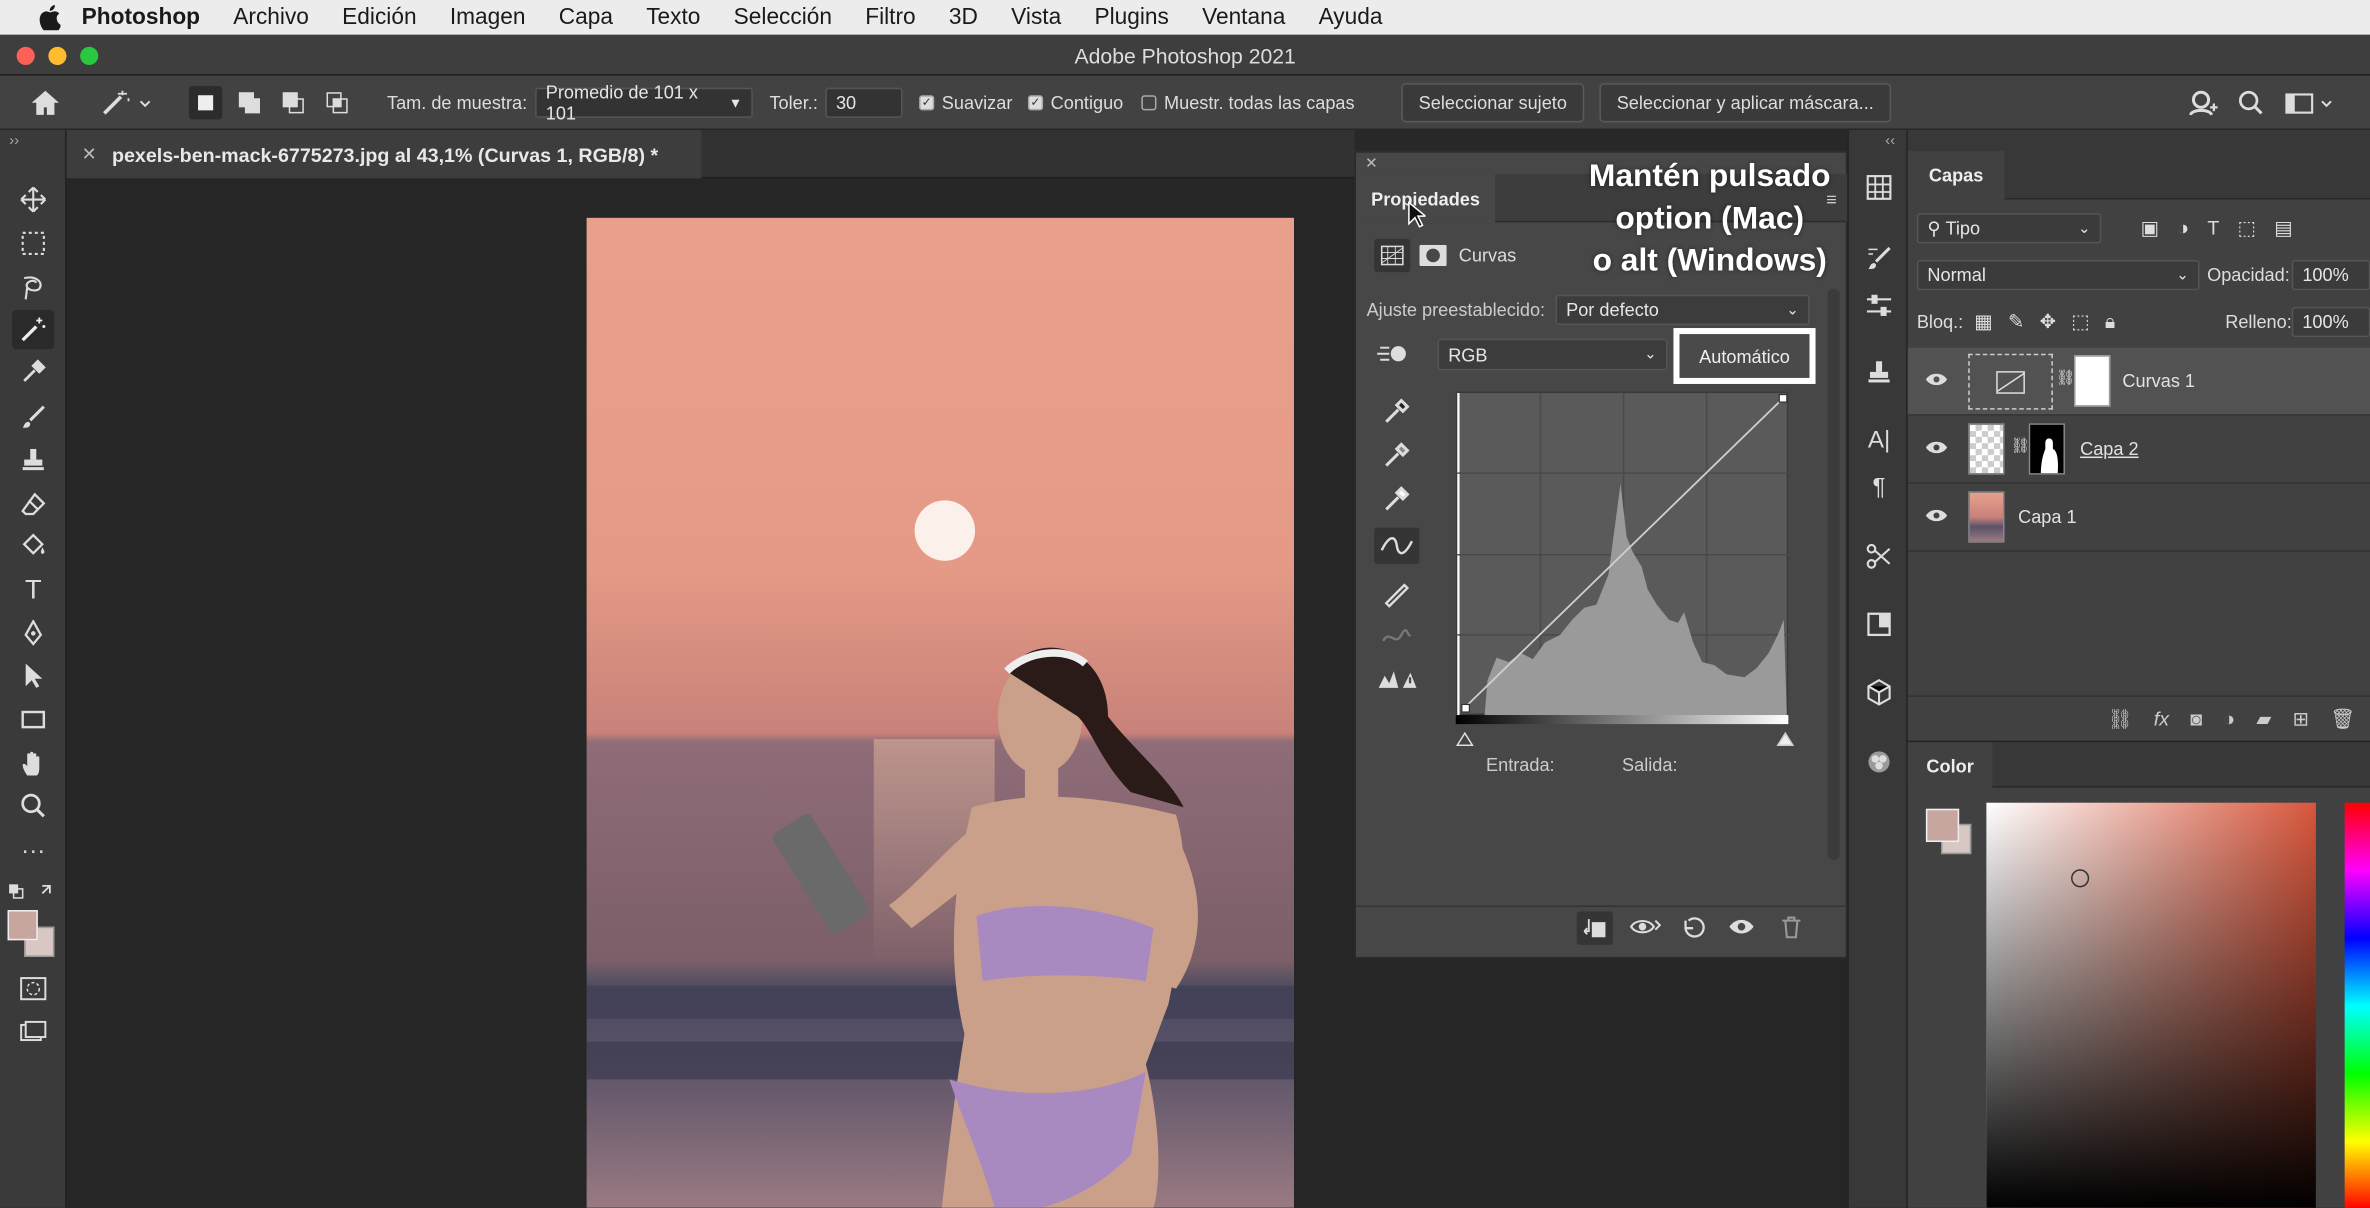 The height and width of the screenshot is (1208, 2370). Describe the element at coordinates (1785, 740) in the screenshot. I see `white-point-slider` at that location.